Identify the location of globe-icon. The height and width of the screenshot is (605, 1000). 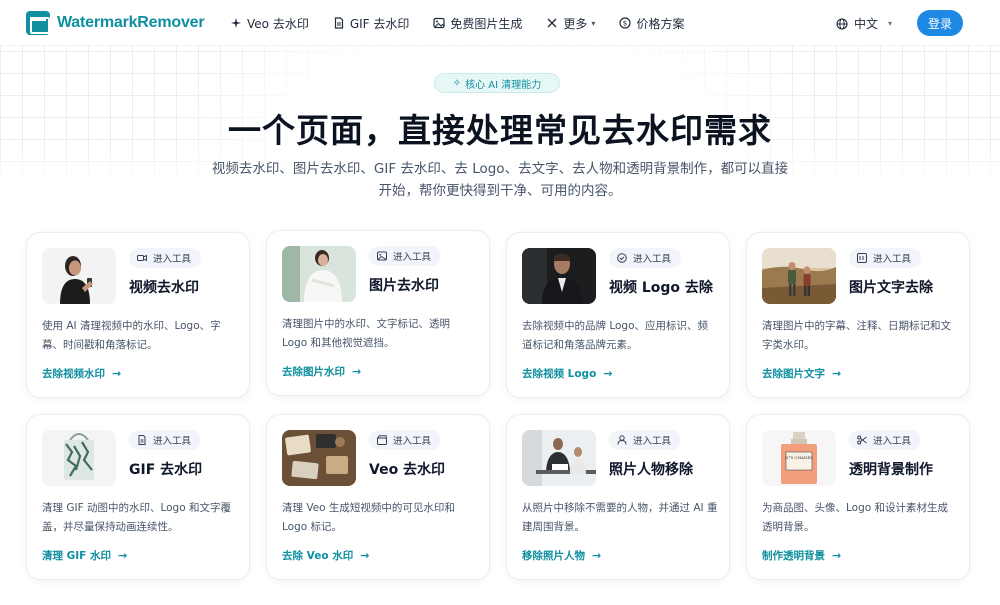
(842, 23).